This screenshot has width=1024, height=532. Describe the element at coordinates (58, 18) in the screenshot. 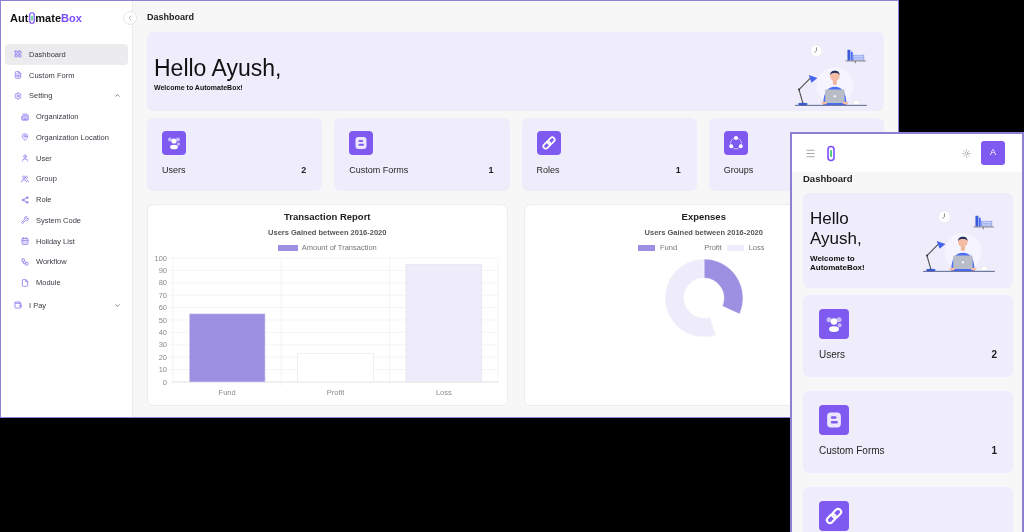

I see `logo-text: mateBox` at that location.